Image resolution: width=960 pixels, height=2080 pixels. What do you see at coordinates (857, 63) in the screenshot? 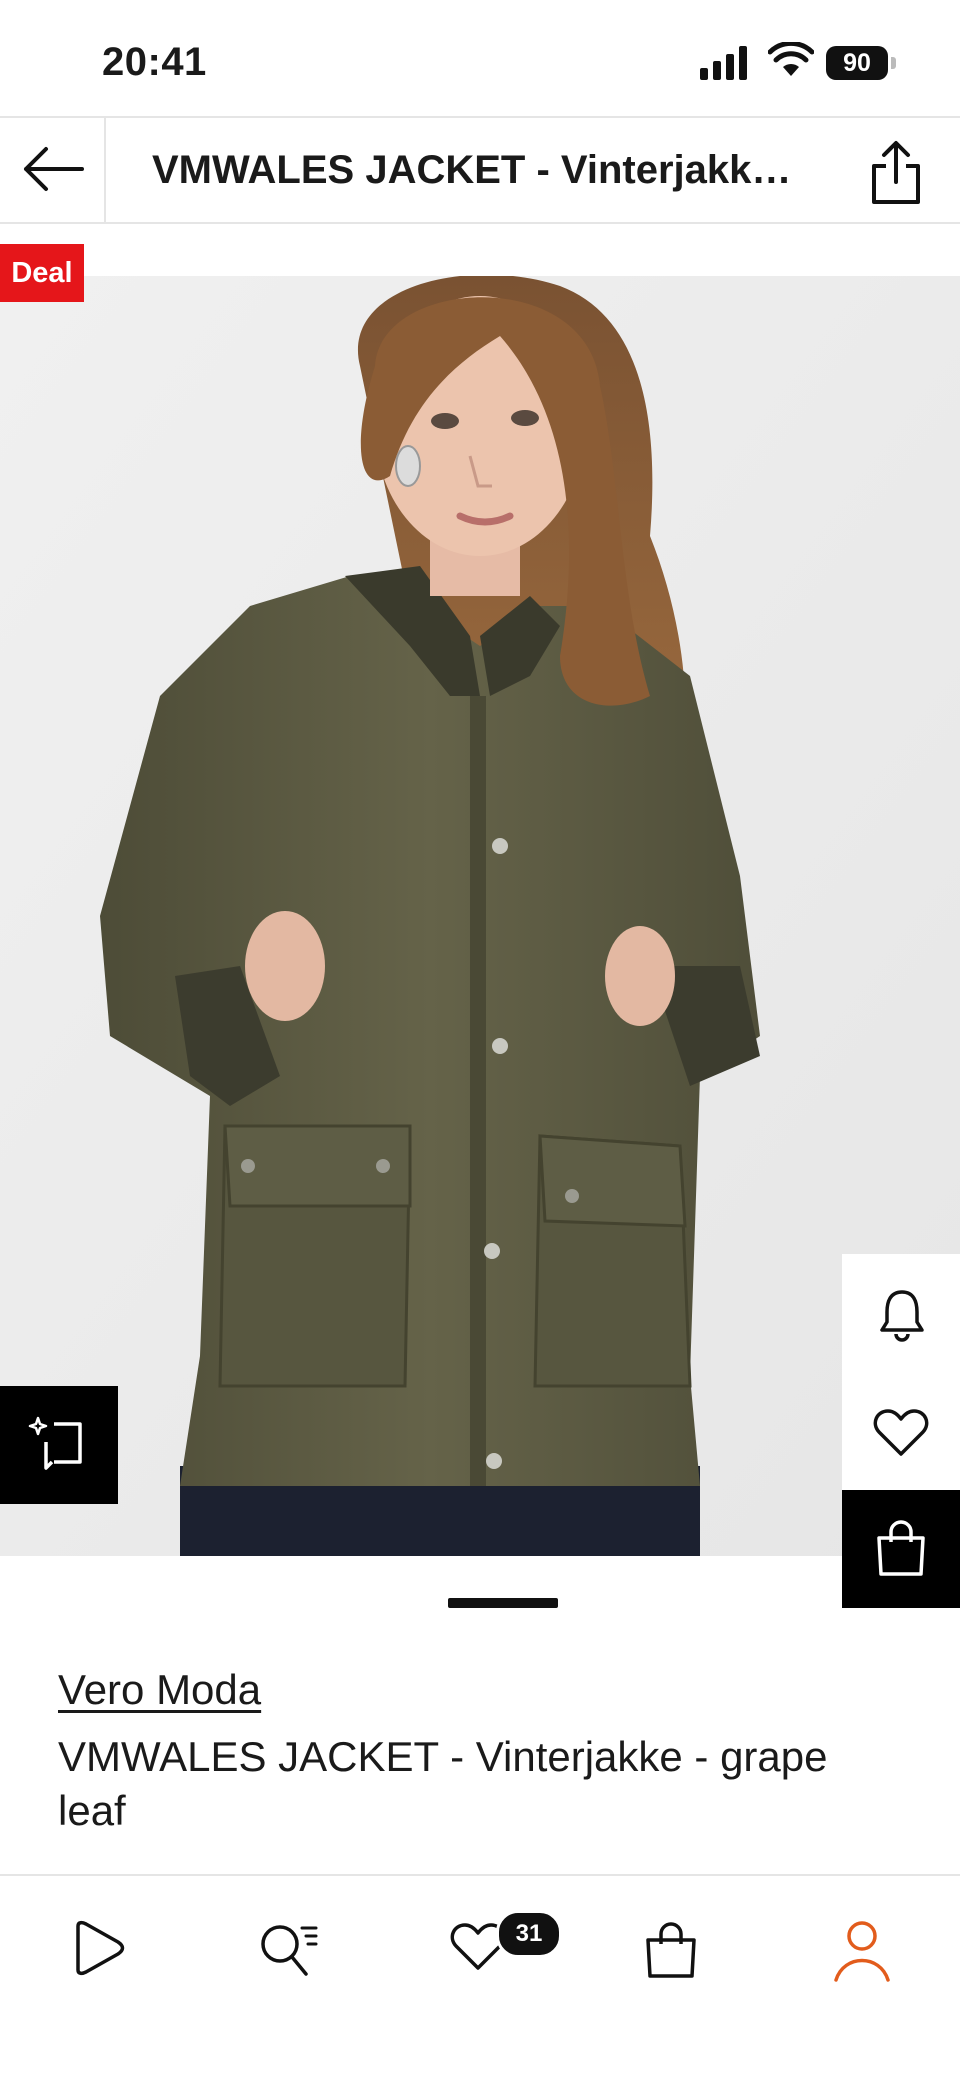
I see `battery-level: 90` at bounding box center [857, 63].